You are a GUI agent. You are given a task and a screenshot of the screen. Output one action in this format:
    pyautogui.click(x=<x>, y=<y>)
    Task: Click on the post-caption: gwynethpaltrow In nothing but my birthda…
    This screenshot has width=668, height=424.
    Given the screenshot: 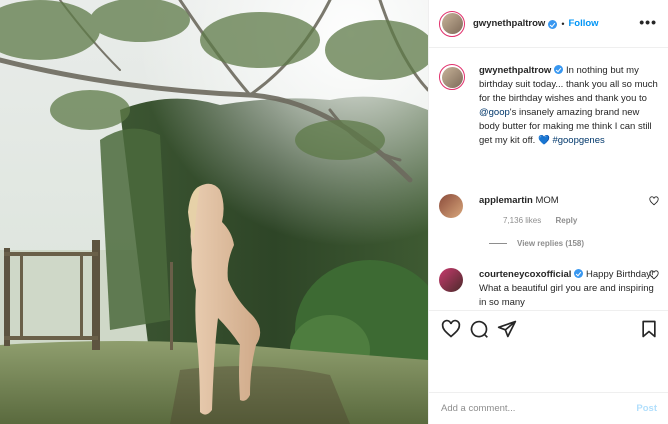 What is the action you would take?
    pyautogui.click(x=549, y=106)
    